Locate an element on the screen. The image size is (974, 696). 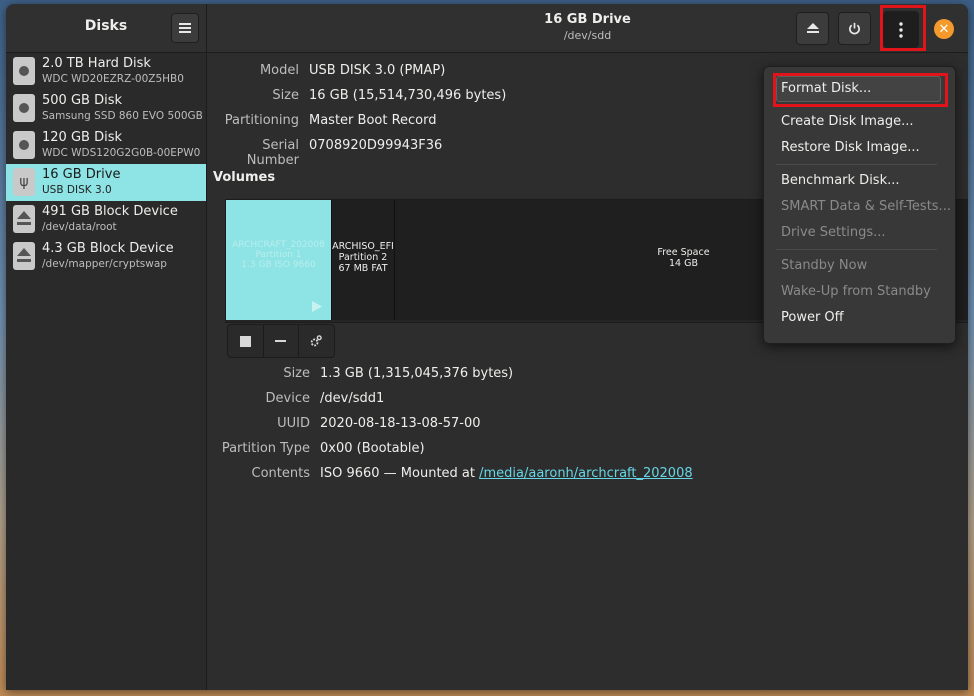
disk-item: 120 GB Disk WDC WDS120G2G0B-00EPW0 is located at coordinates (106, 145).